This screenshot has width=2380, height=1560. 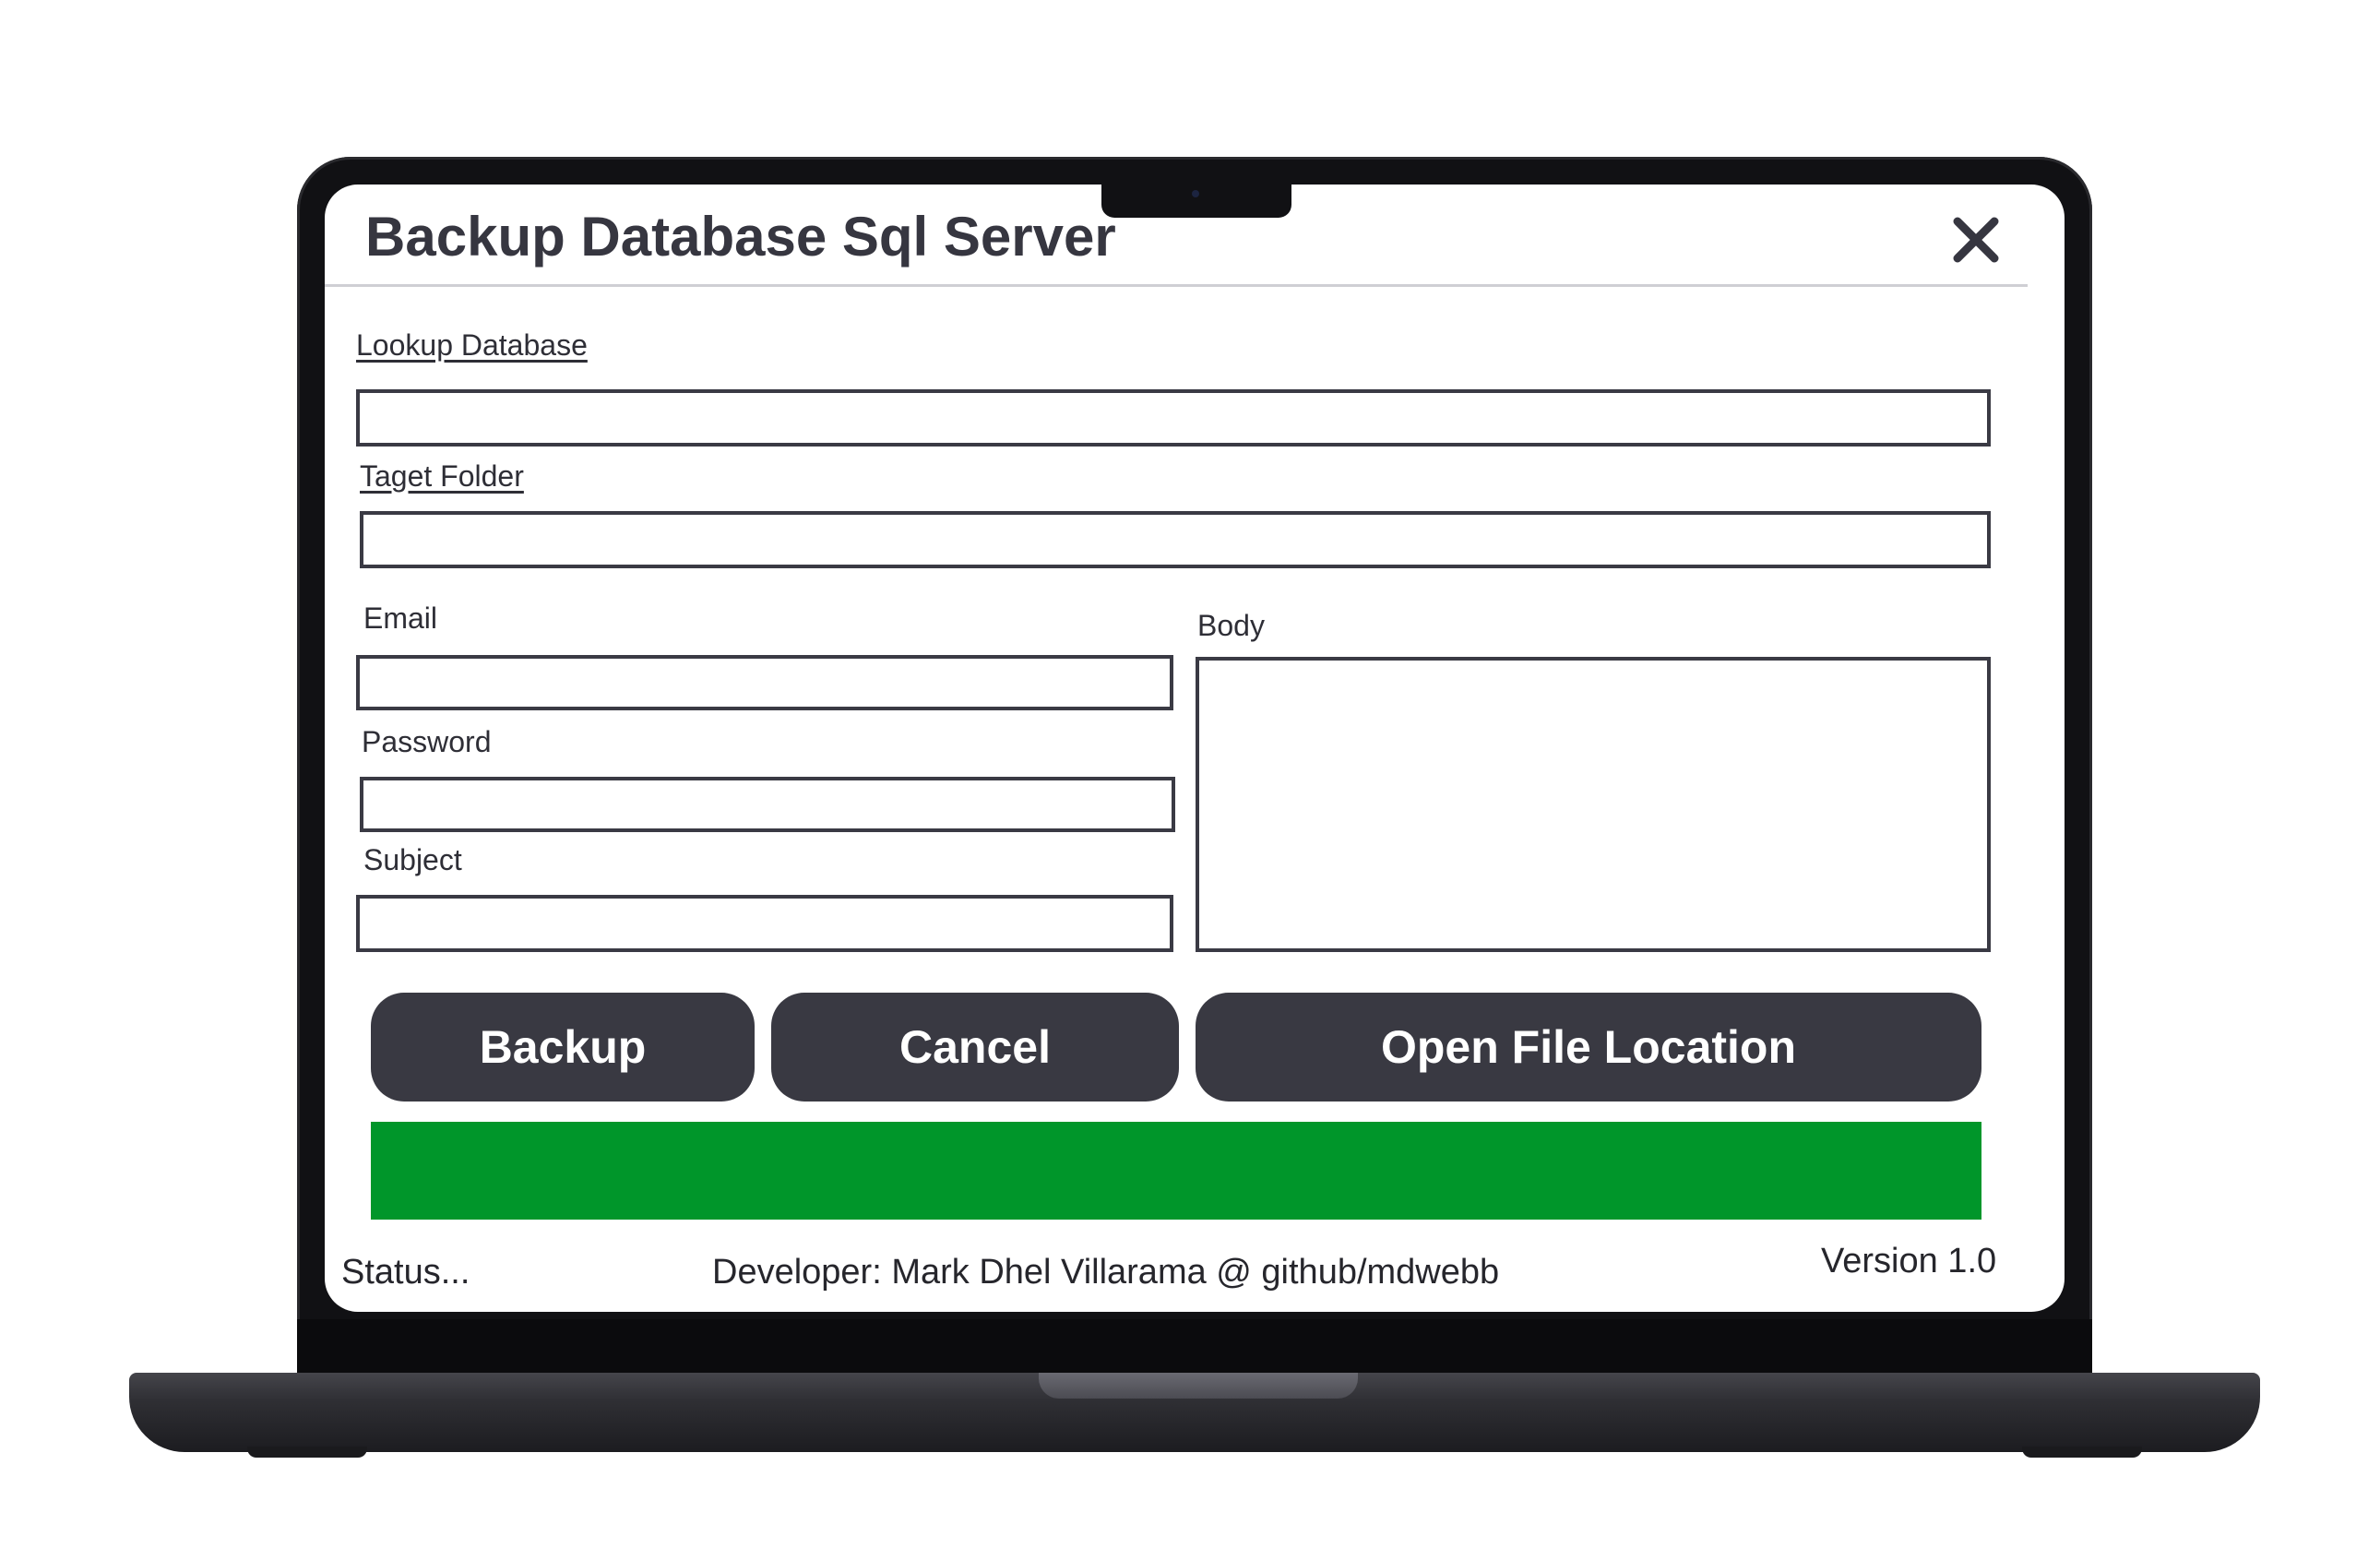 I want to click on close-button, so click(x=1976, y=240).